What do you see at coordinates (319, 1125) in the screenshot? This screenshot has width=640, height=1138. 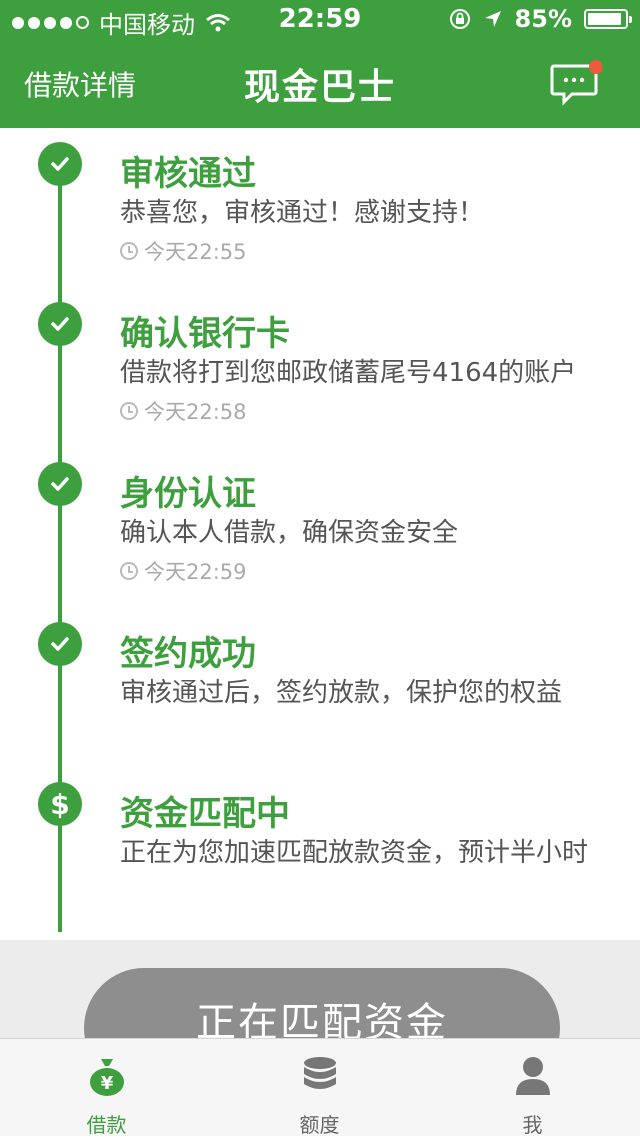 I see `tab-label: 额度` at bounding box center [319, 1125].